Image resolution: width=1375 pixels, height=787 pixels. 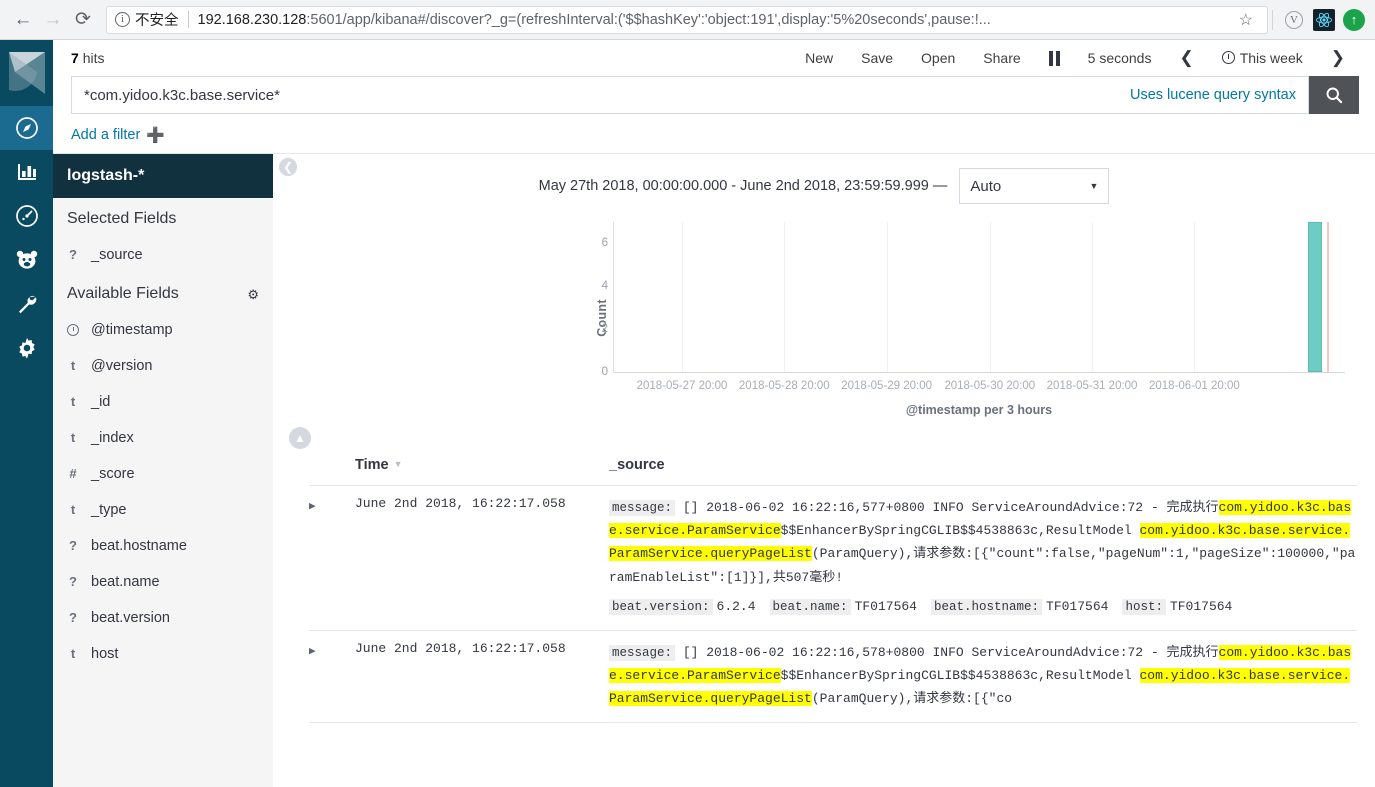 I want to click on field-item--version: t @version, so click(x=163, y=366).